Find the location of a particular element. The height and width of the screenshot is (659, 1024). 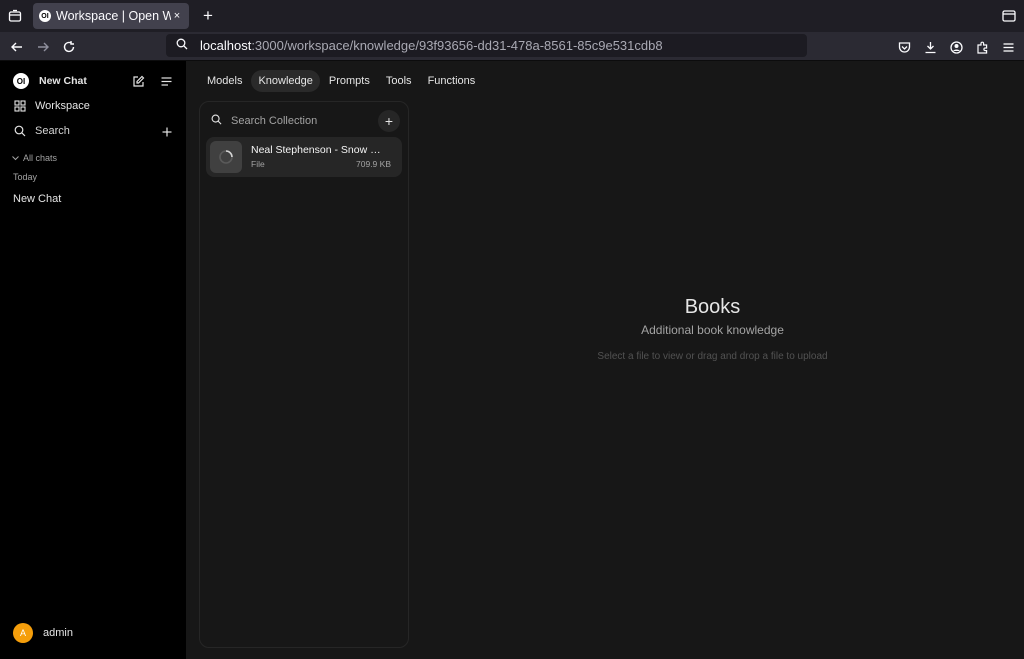

back-icon is located at coordinates (17, 47).